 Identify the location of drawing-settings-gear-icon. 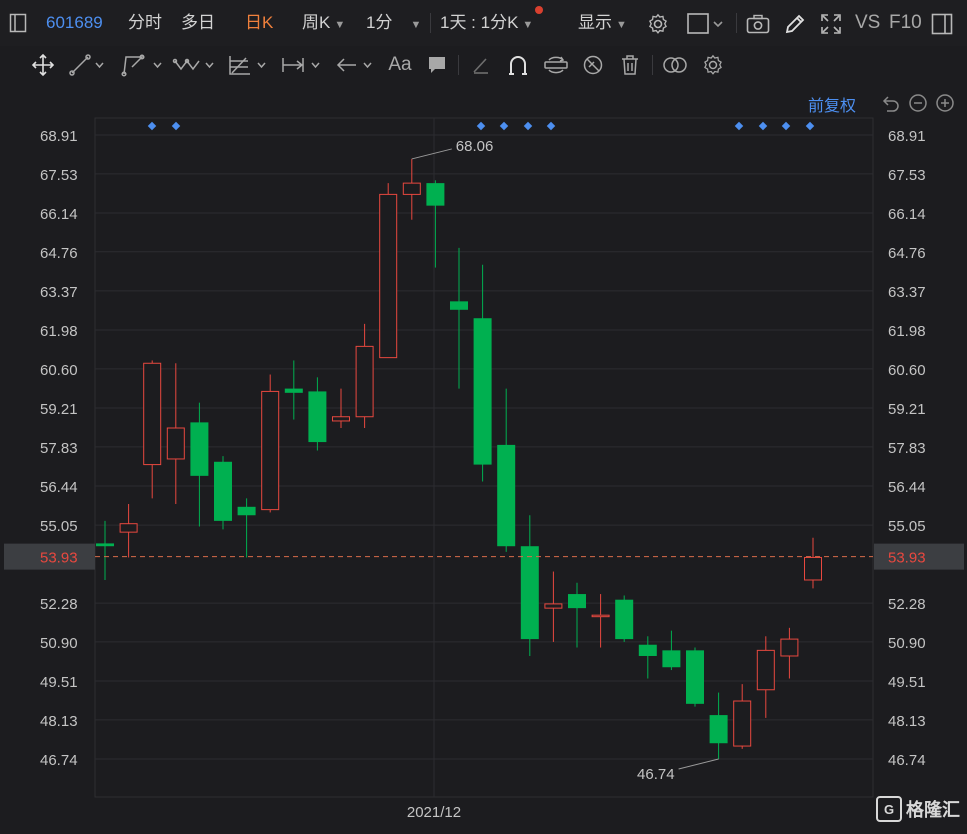
(713, 65).